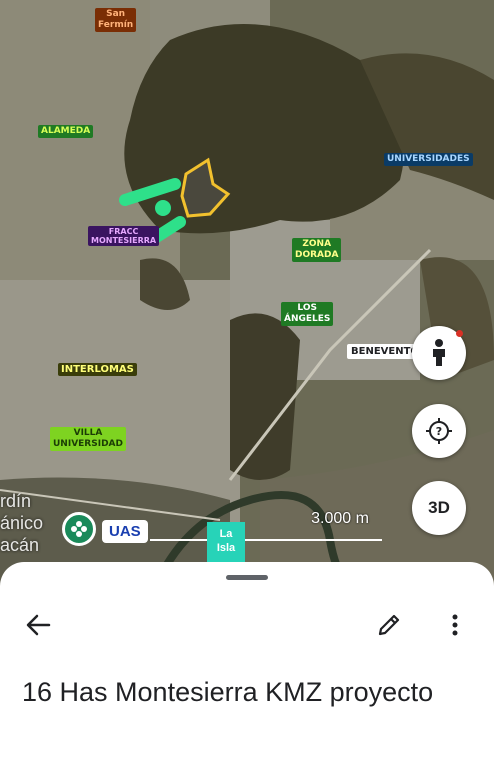 This screenshot has width=494, height=768. Describe the element at coordinates (228, 692) in the screenshot. I see `place-title: 16 Has Montesierra KMZ proyecto` at that location.